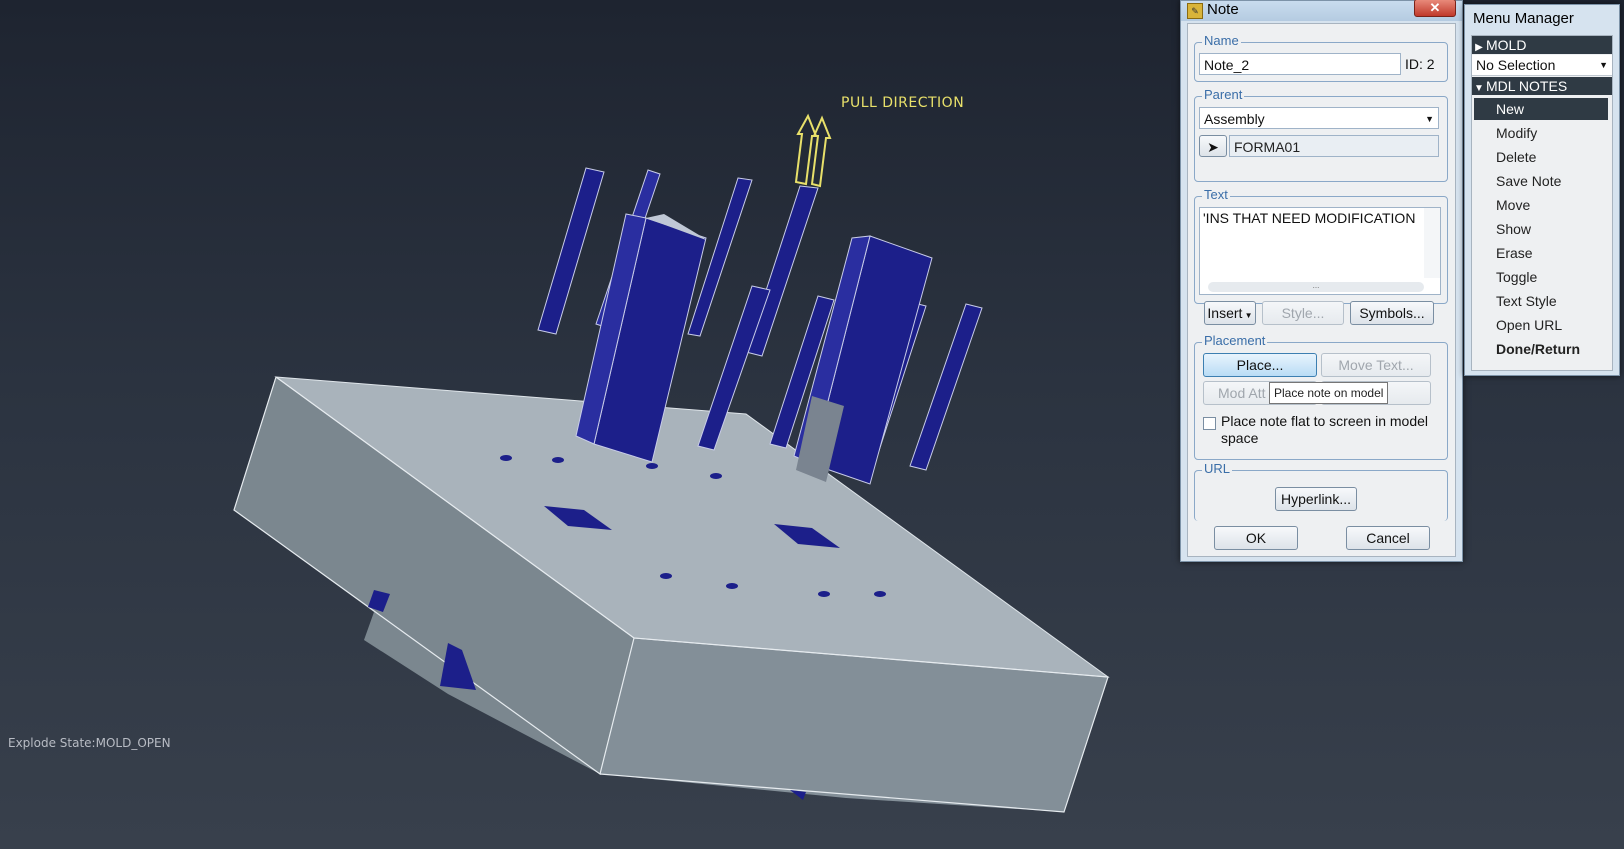  What do you see at coordinates (1319, 118) in the screenshot?
I see `parent-select: Assembly ▼` at bounding box center [1319, 118].